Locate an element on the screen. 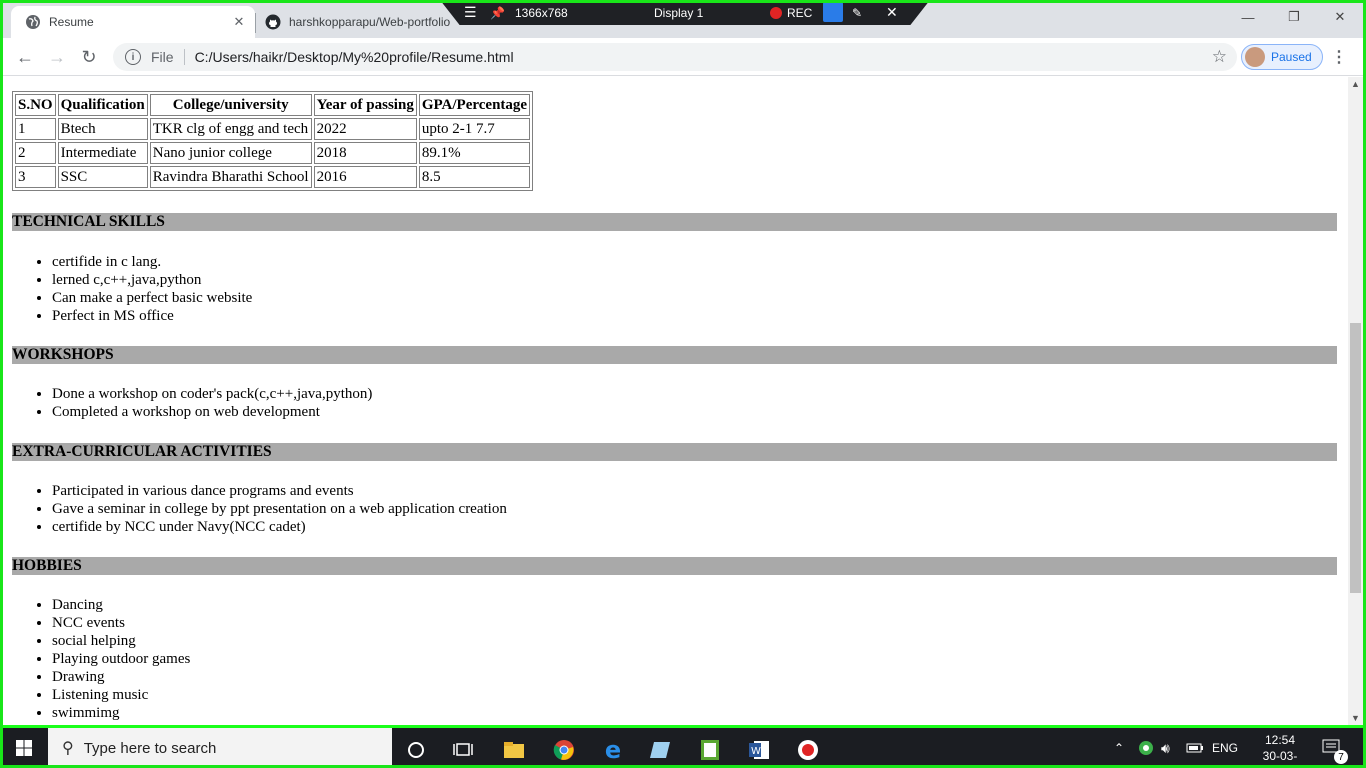 This screenshot has height=768, width=1366. battery-icon is located at coordinates (1195, 748).